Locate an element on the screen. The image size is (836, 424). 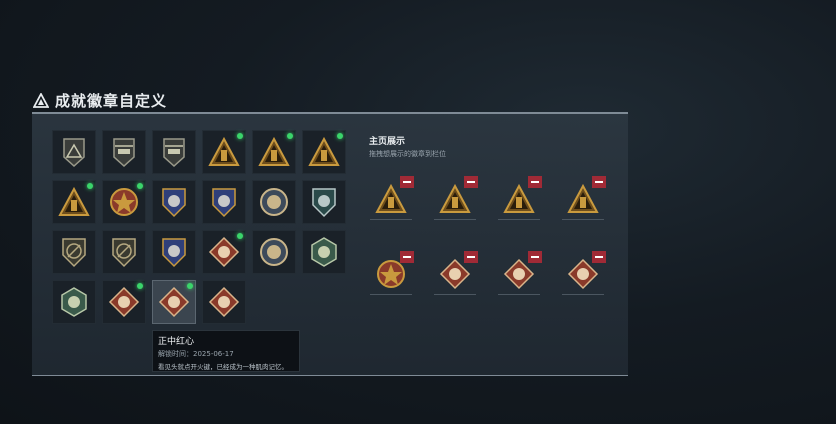
green-shield-wing-badge-icon is located at coordinates (324, 203).